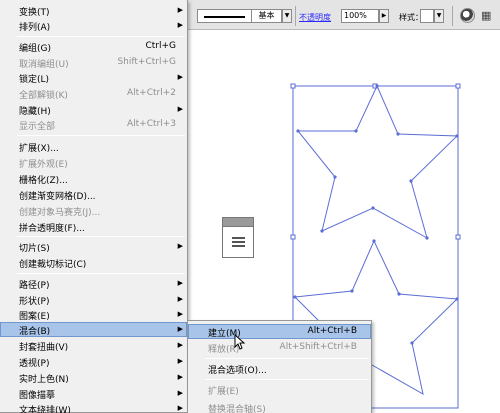  What do you see at coordinates (93, 283) in the screenshot?
I see `menu-item-path: 路径(P) ▶` at bounding box center [93, 283].